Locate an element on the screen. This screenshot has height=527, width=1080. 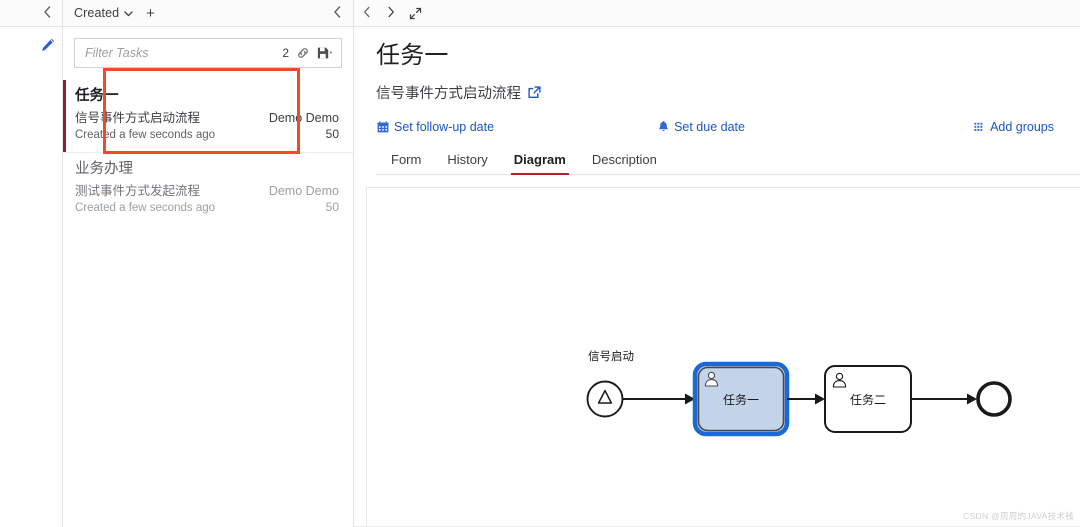
set-due-date-button: Set due date is located at coordinates (701, 127).